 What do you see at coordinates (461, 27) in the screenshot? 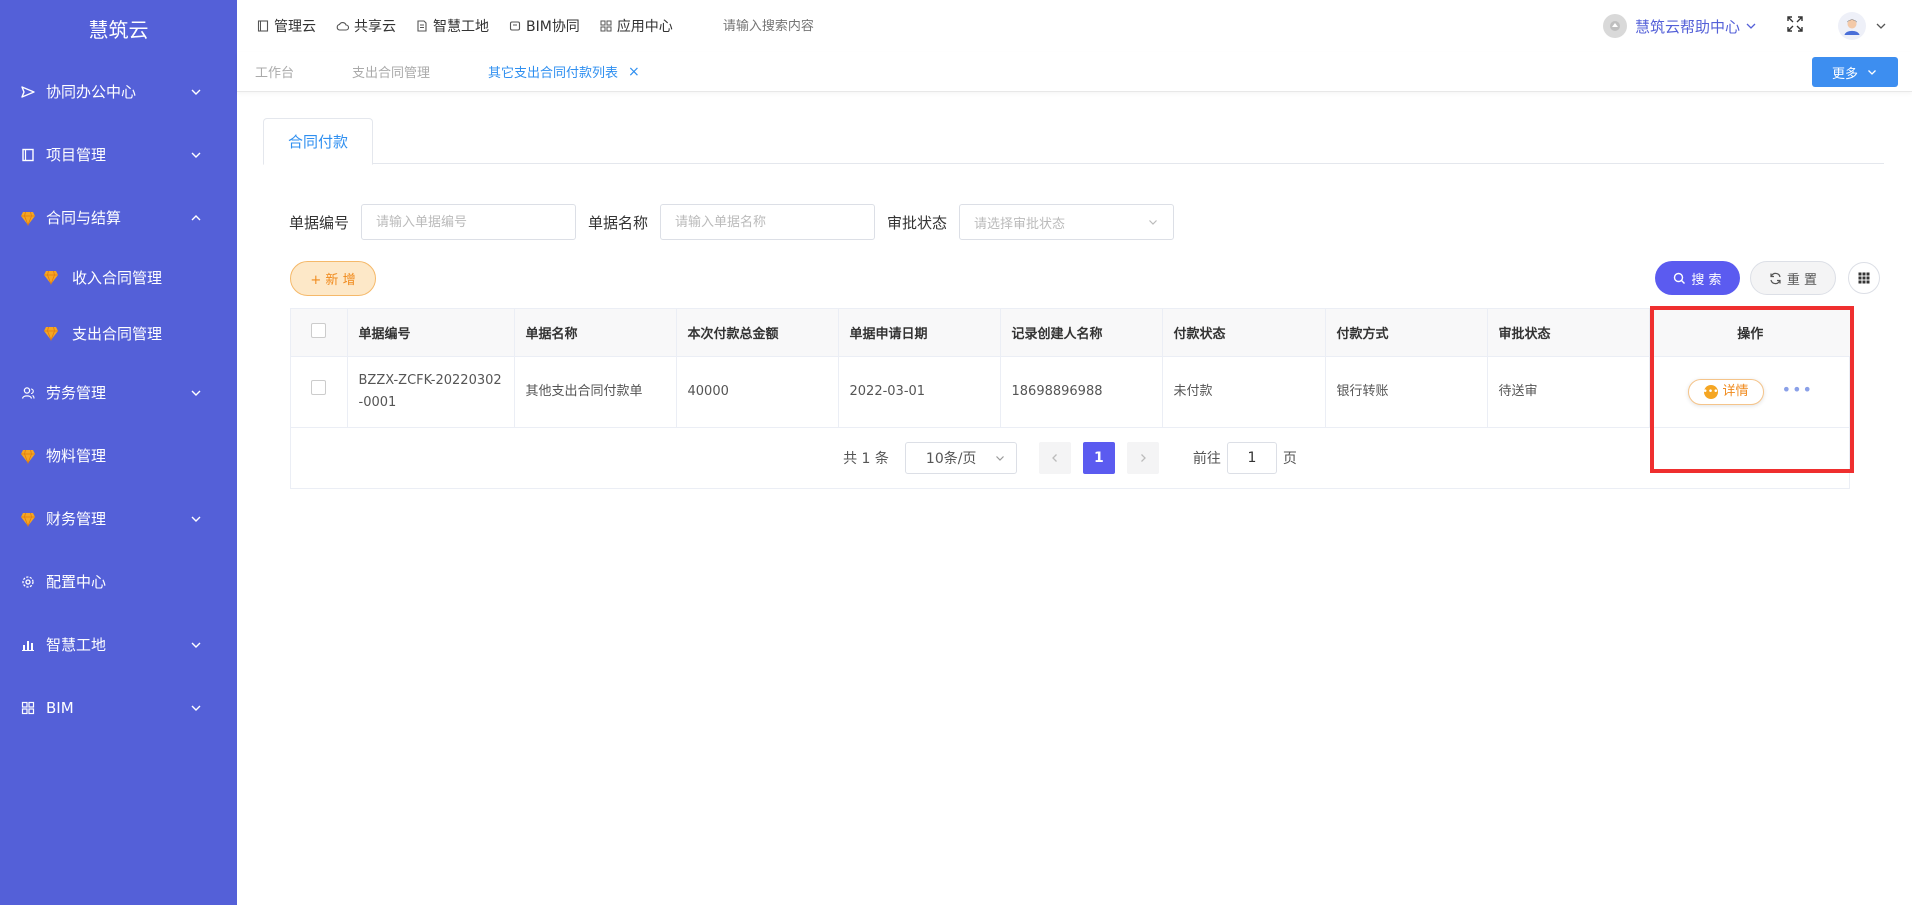
I see `topnav-item-label: 智慧工地` at bounding box center [461, 27].